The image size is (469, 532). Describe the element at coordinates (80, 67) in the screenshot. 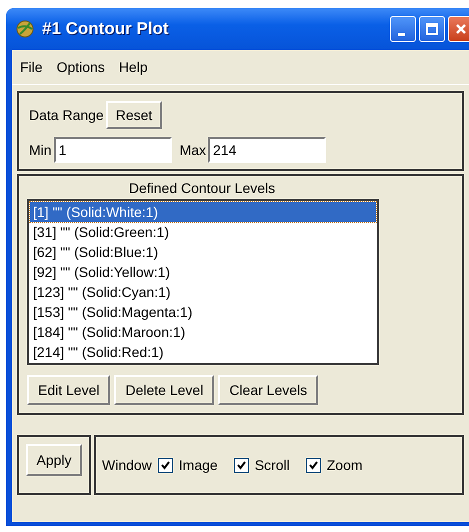

I see `menu-item: Options` at that location.